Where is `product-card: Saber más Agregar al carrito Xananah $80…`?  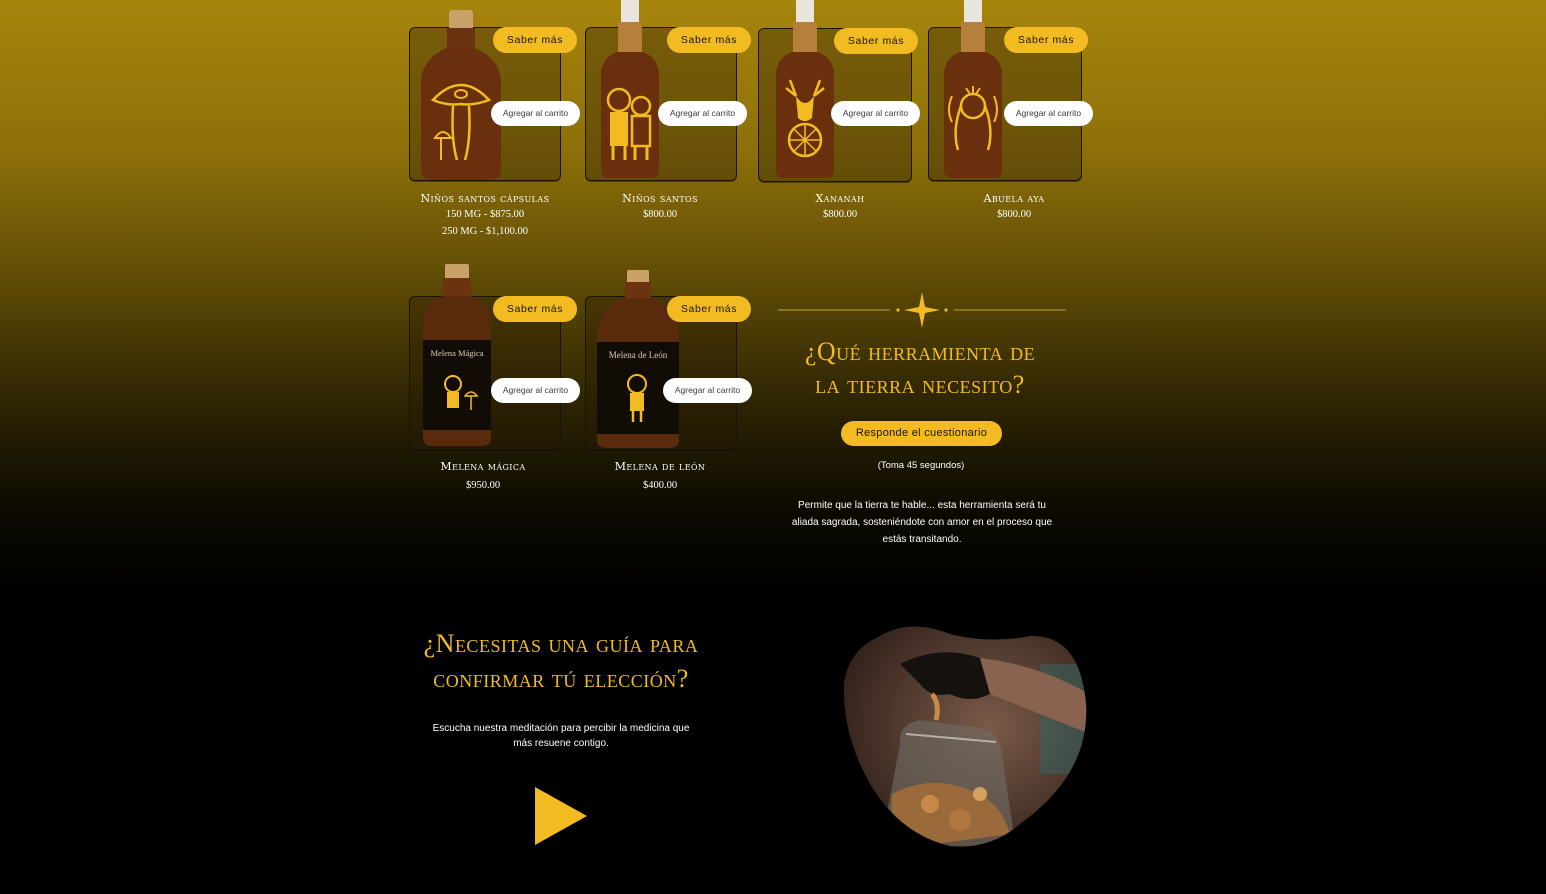 product-card: Saber más Agregar al carrito Xananah $80… is located at coordinates (839, 115).